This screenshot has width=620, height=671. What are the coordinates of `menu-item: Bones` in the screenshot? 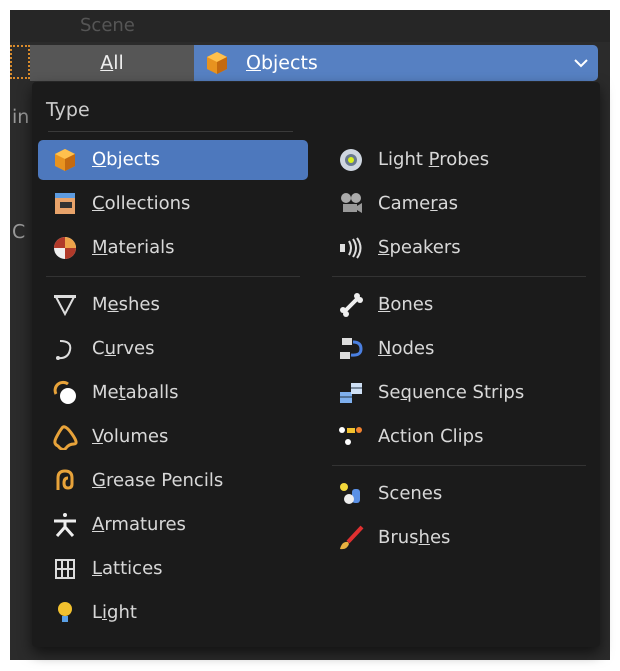 It's located at (459, 304).